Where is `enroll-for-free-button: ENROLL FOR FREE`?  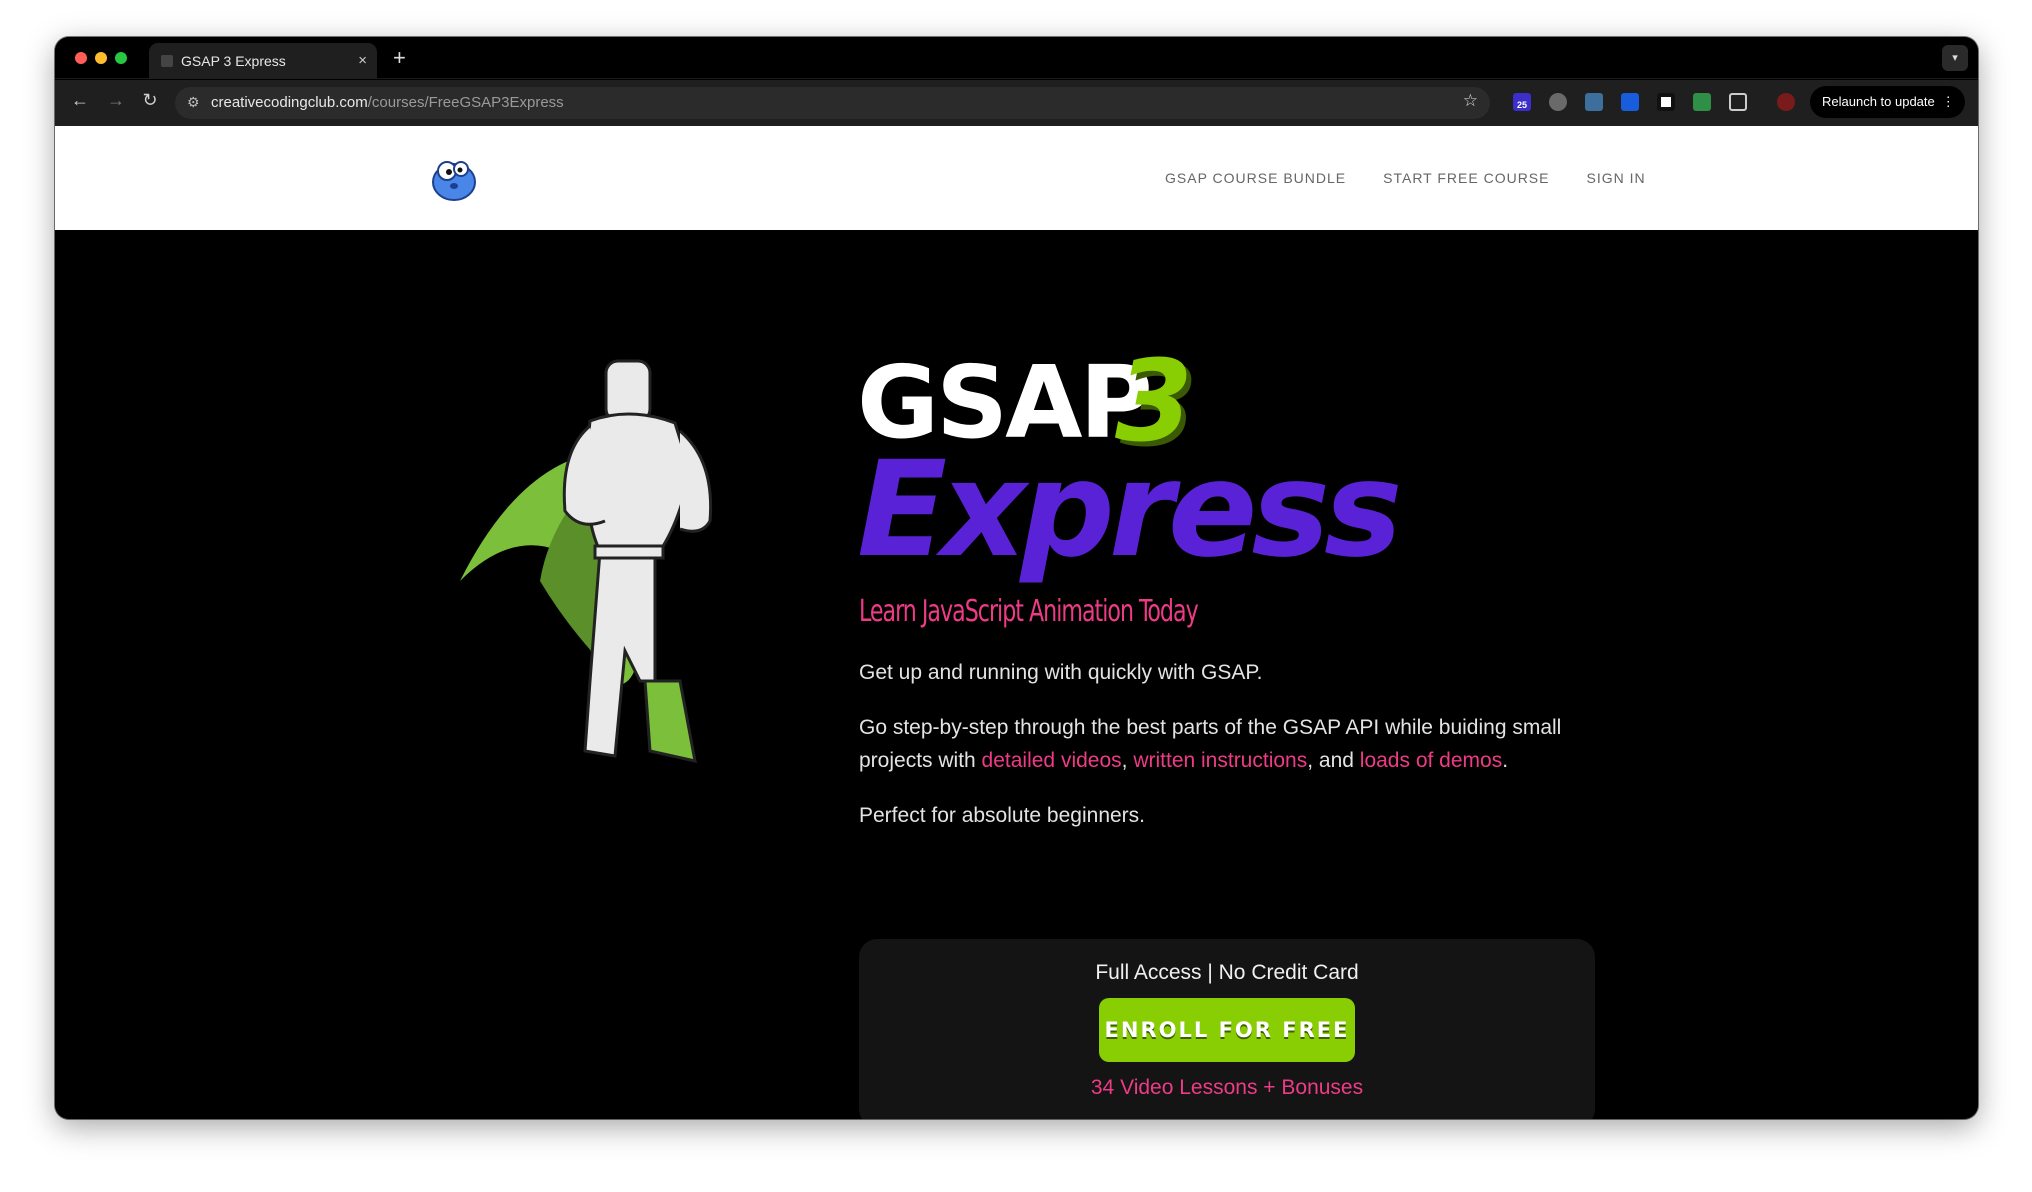
enroll-for-free-button: ENROLL FOR FREE is located at coordinates (1227, 1030).